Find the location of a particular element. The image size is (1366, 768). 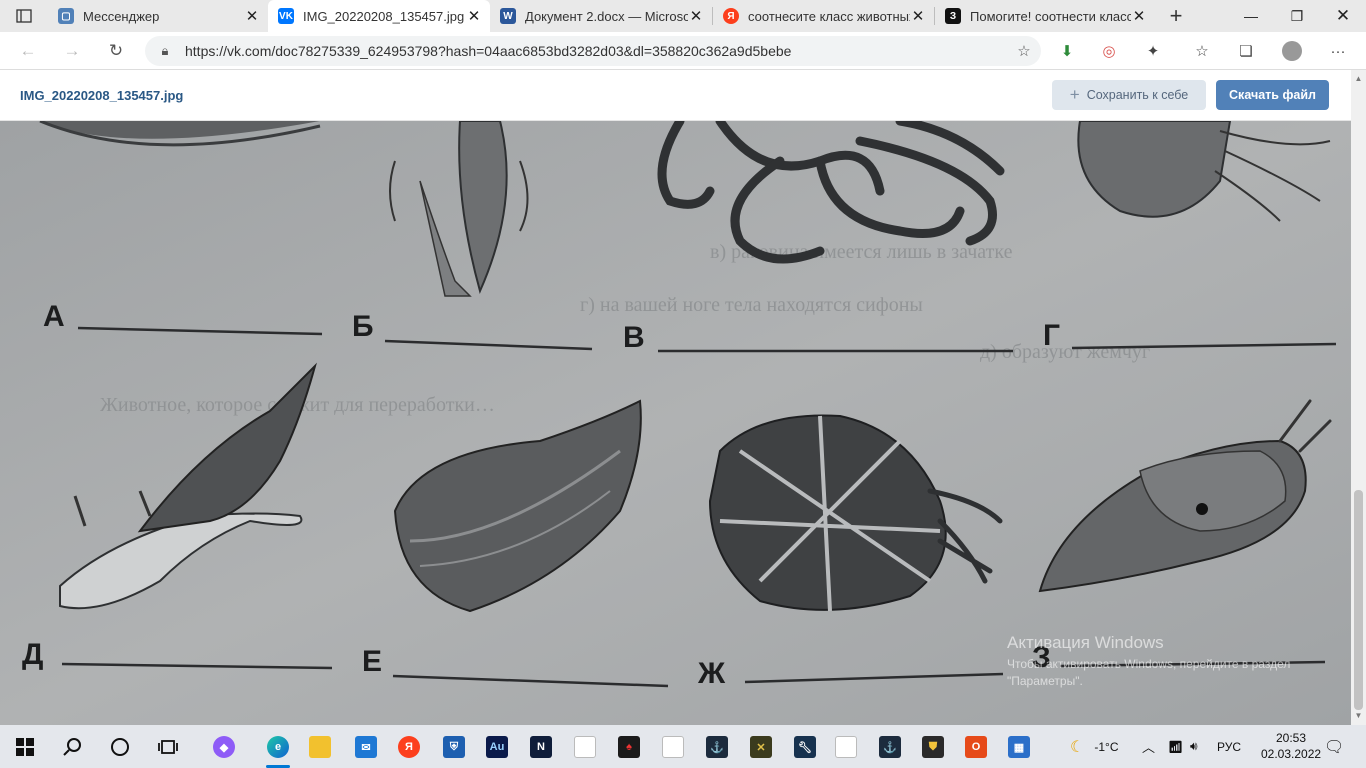

label-a: А is located at coordinates (54, 316).